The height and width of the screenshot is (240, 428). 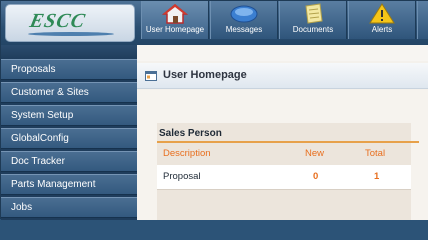 I want to click on column-header-new: New, so click(x=315, y=153).